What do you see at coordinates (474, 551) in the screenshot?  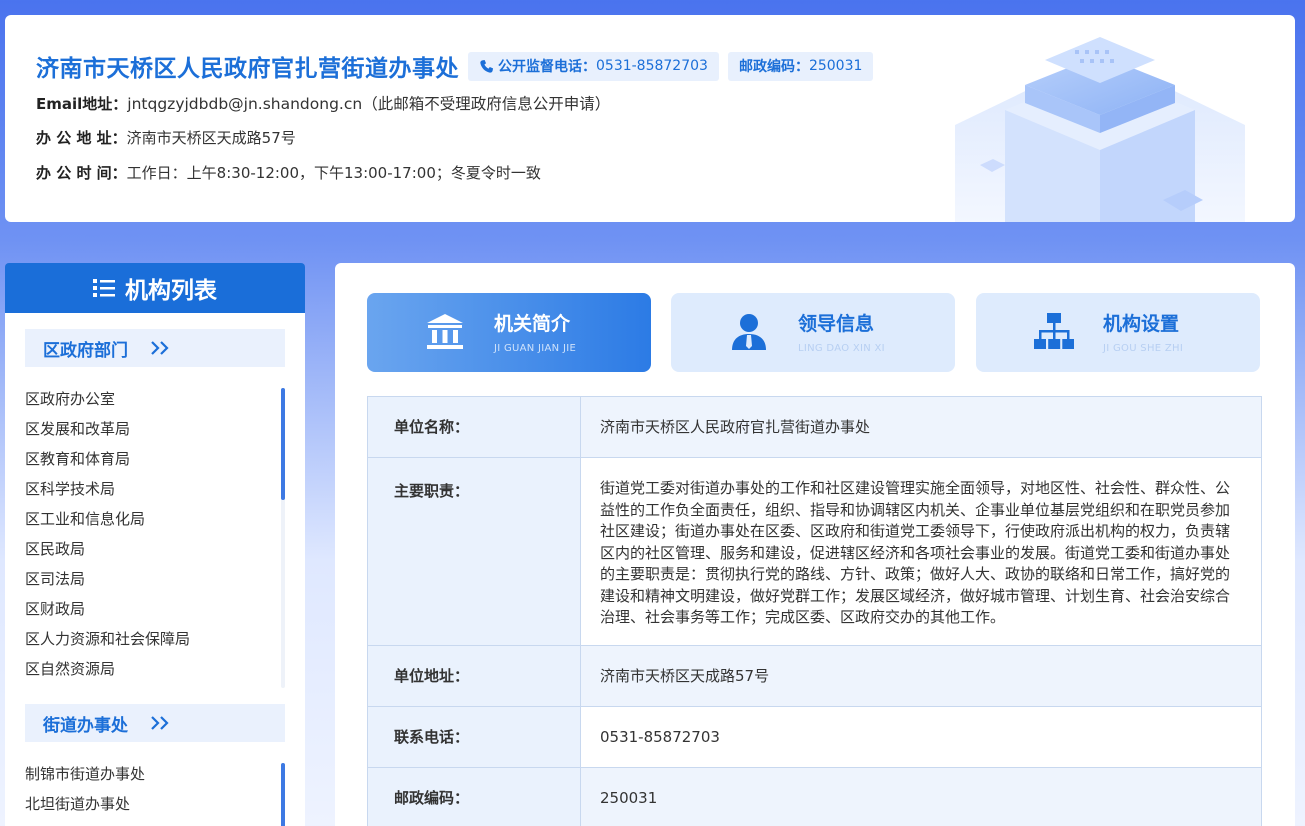 I see `duty-label: 主要职责：` at bounding box center [474, 551].